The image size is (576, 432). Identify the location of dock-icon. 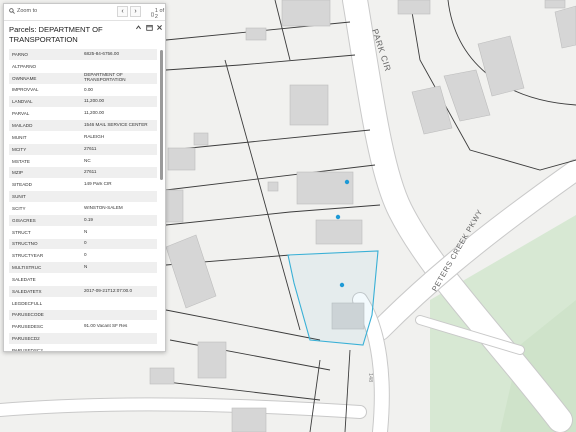
(149, 27).